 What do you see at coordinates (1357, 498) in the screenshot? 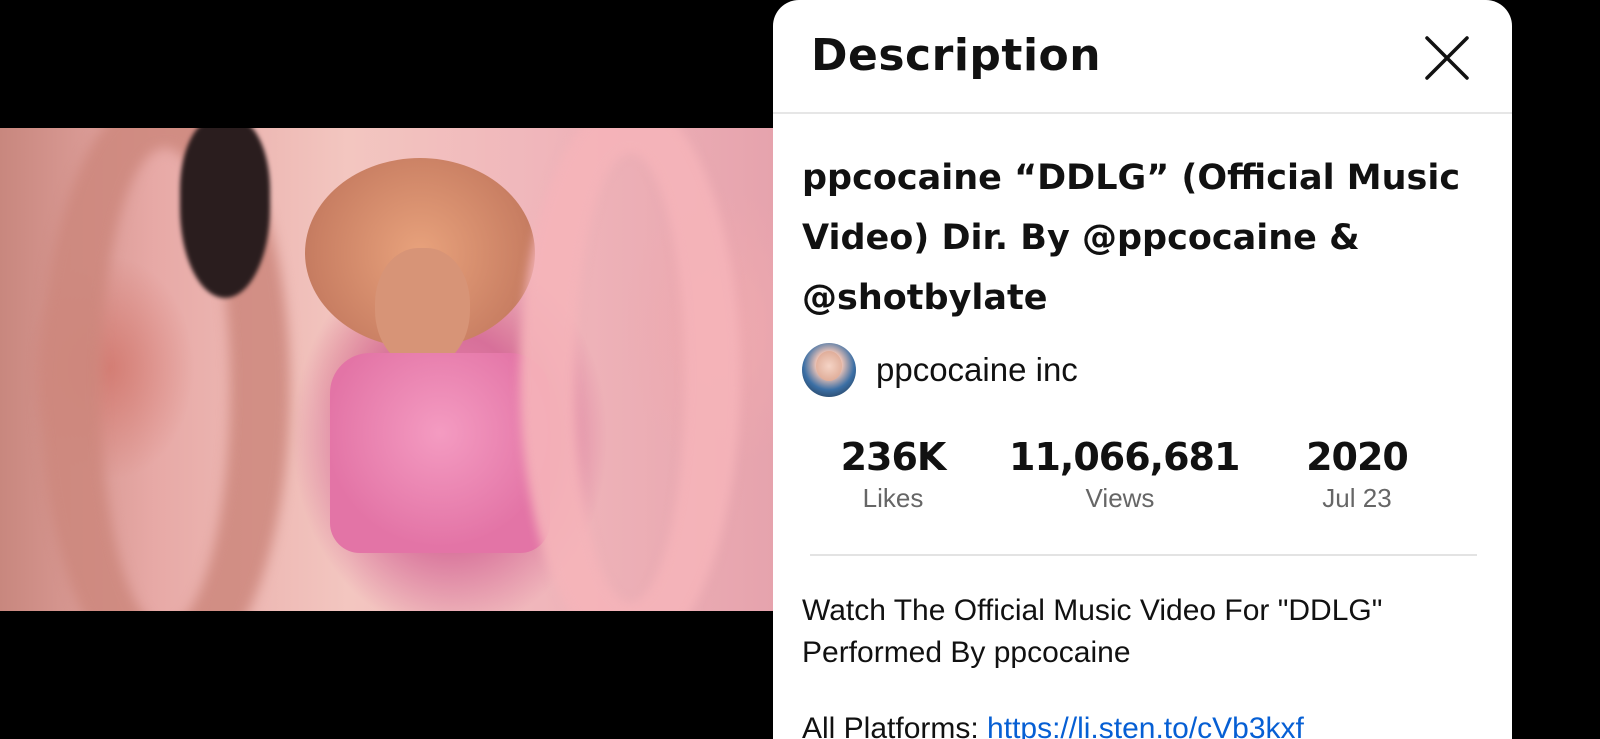
I see `publish-date: Jul 23` at bounding box center [1357, 498].